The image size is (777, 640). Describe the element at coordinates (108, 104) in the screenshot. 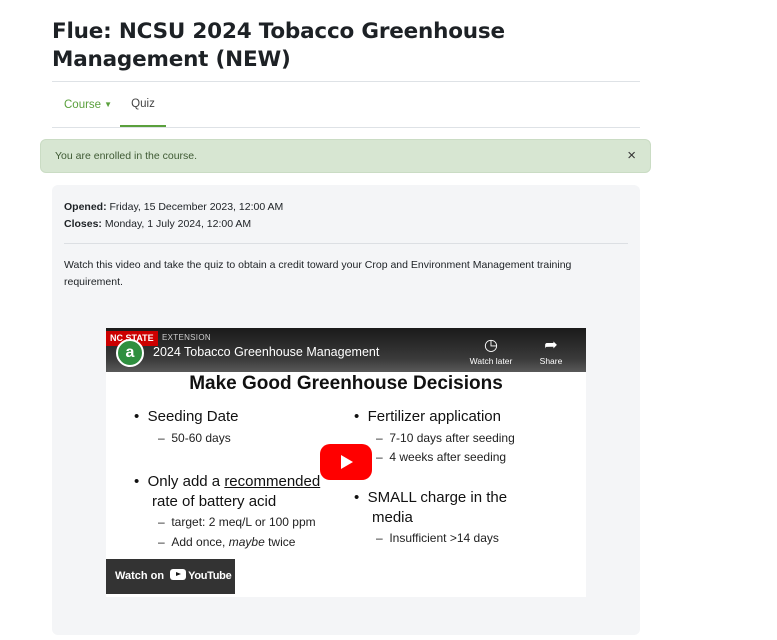

I see `chevron-down-icon: ▼` at that location.